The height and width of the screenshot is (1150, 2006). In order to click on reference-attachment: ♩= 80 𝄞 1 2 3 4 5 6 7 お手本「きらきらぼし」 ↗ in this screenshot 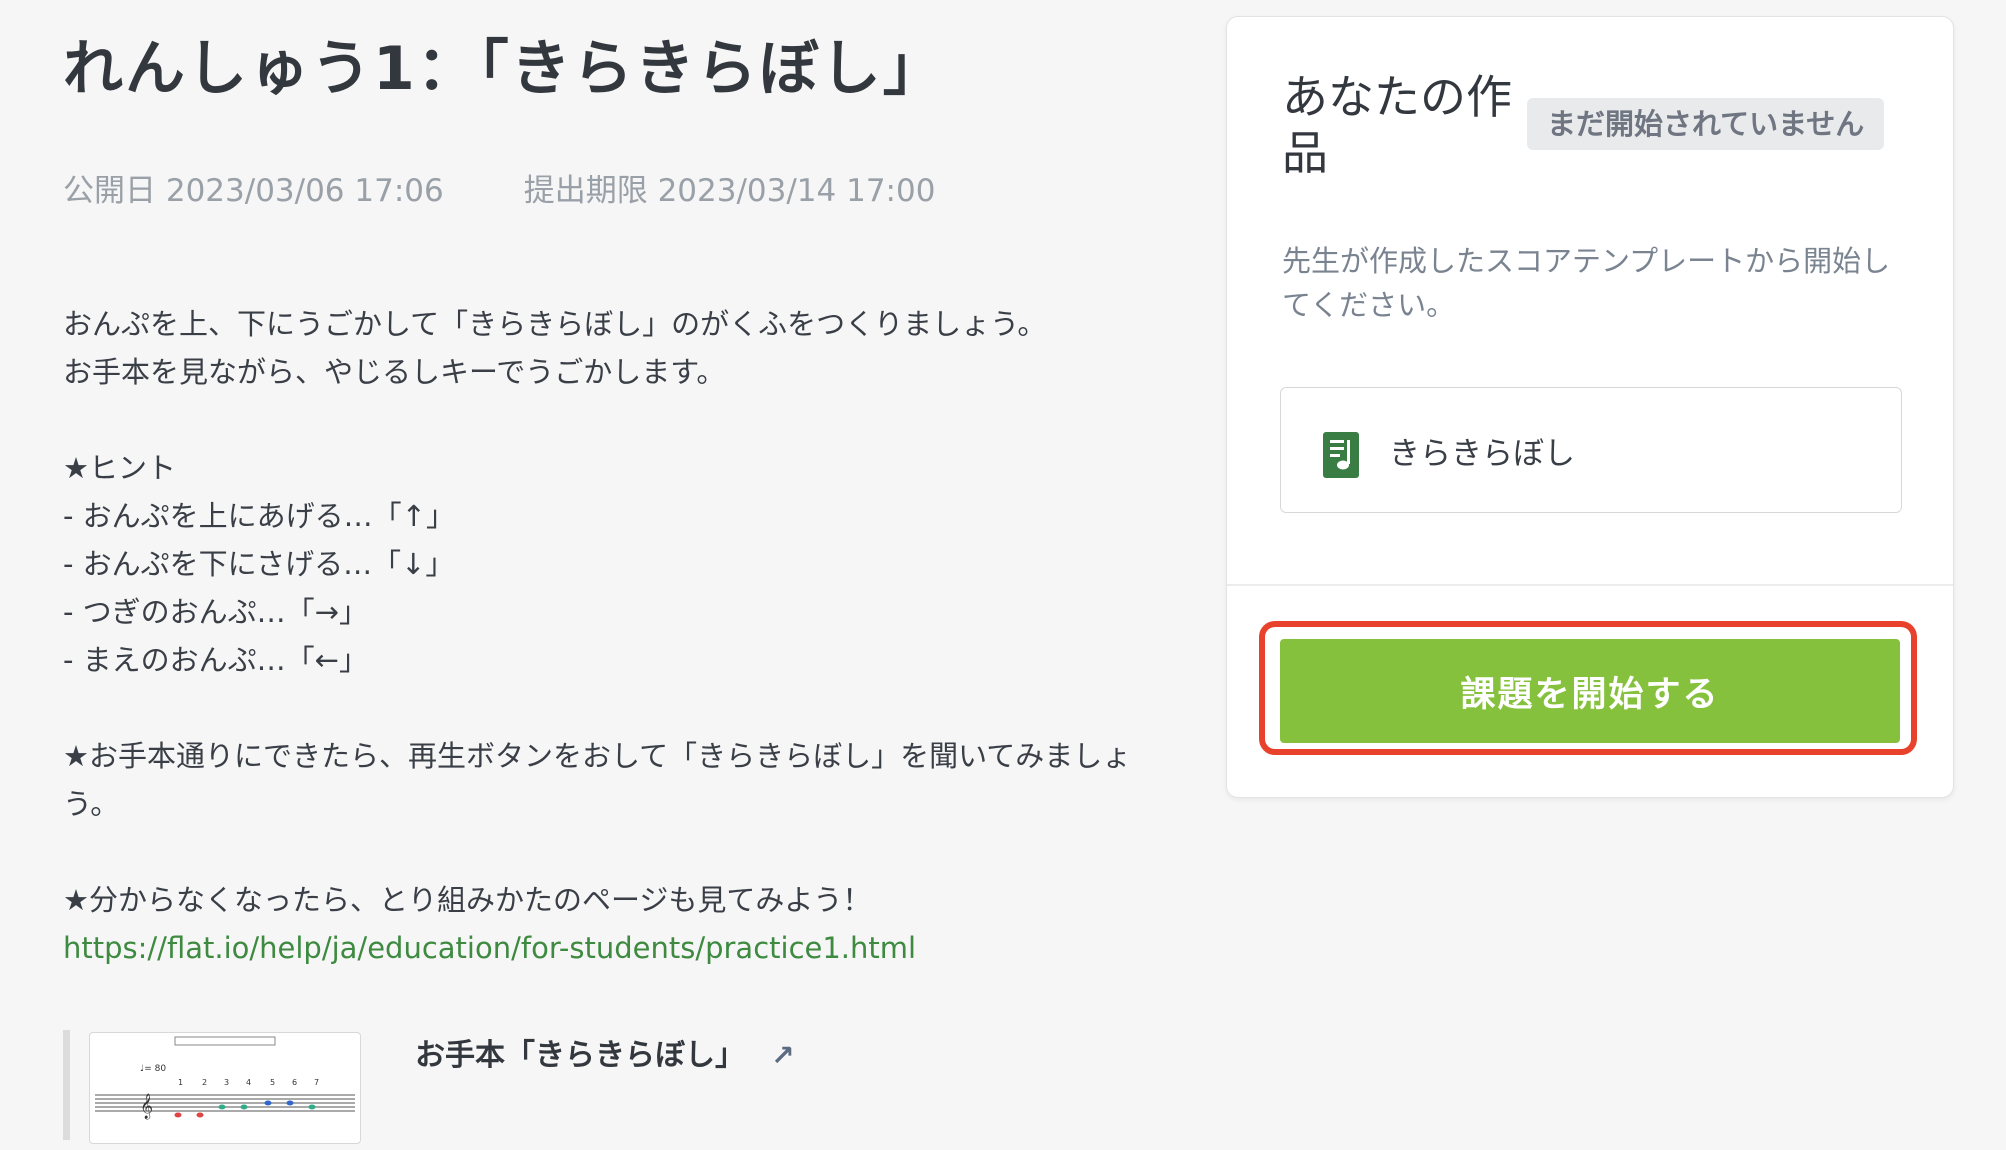, I will do `click(603, 1090)`.